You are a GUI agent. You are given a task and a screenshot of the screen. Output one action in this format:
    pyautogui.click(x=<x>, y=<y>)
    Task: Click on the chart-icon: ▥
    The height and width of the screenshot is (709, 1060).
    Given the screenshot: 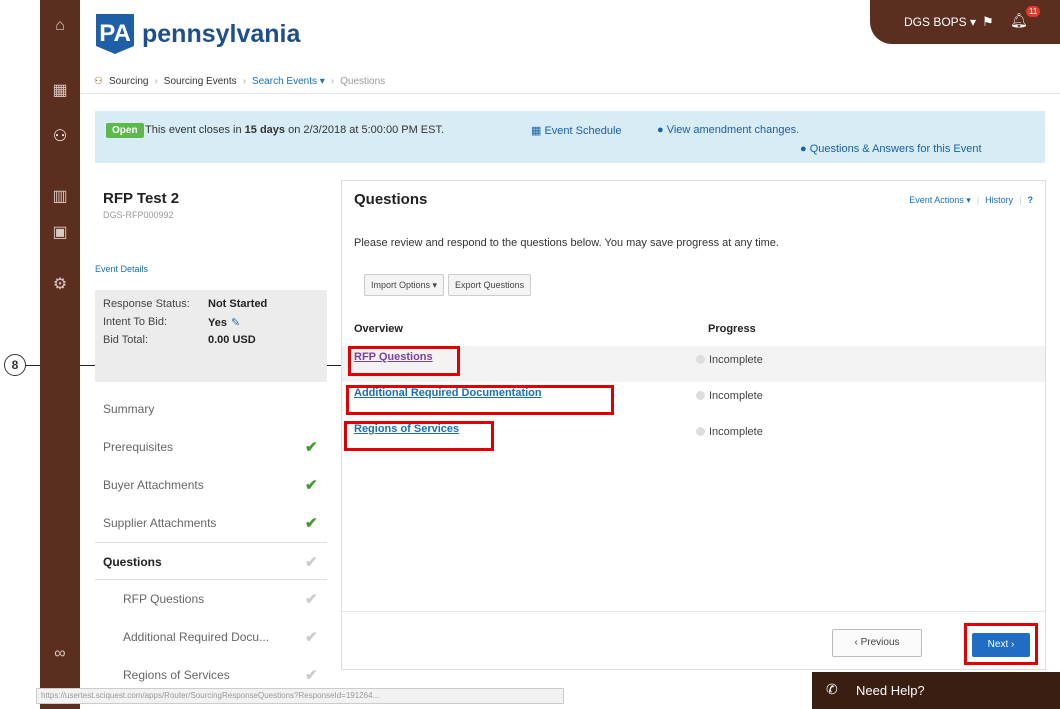 What is the action you would take?
    pyautogui.click(x=60, y=196)
    